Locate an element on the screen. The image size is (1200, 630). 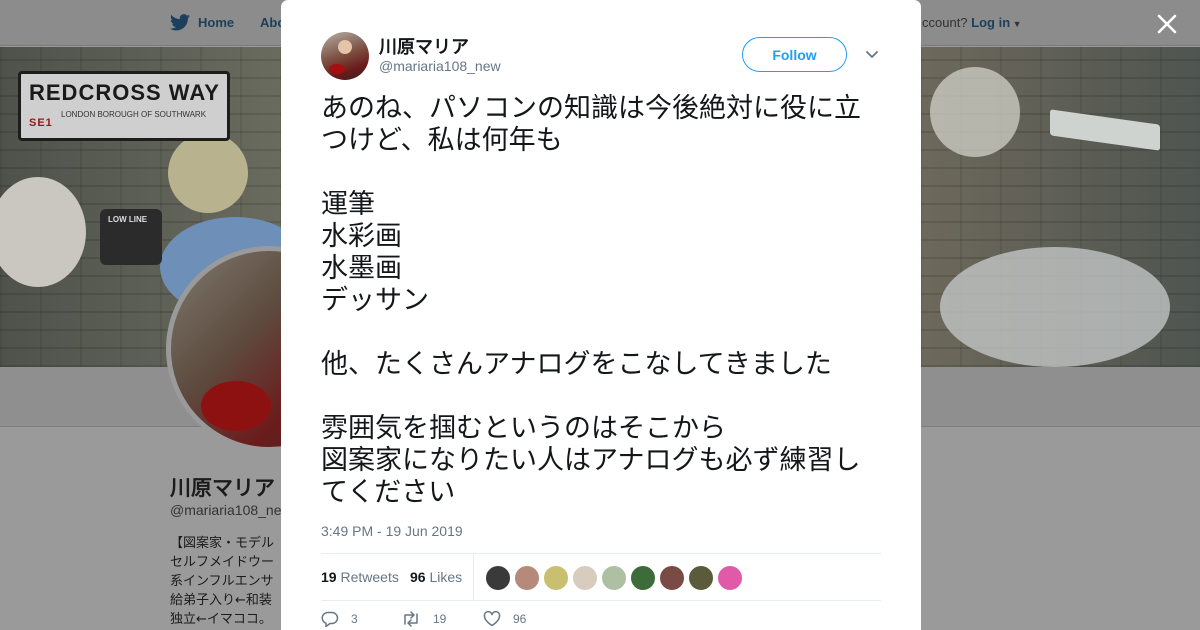
tweet-stats: 19 Retweets 96 Likes is located at coordinates (601, 577).